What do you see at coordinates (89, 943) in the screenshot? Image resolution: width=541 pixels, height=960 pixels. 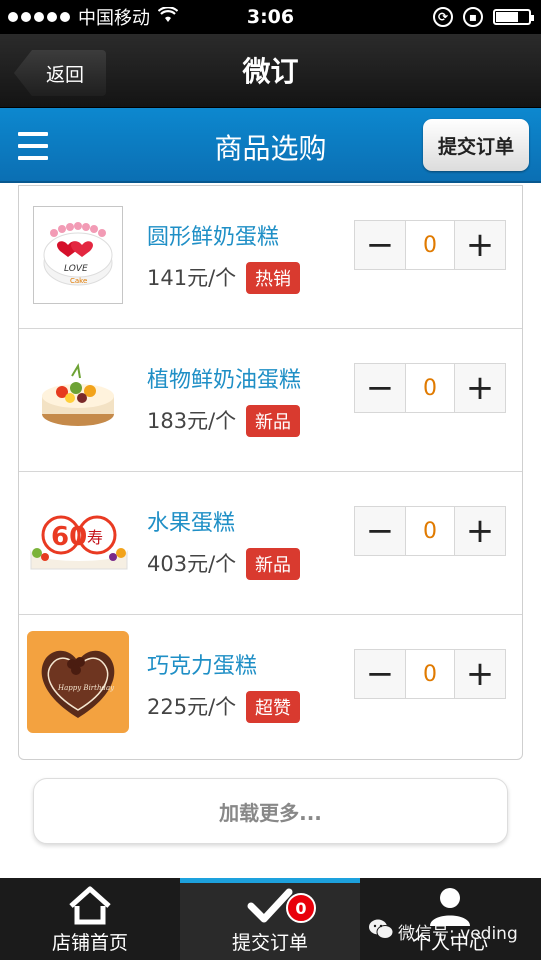 I see `tab-label: 店铺首页` at bounding box center [89, 943].